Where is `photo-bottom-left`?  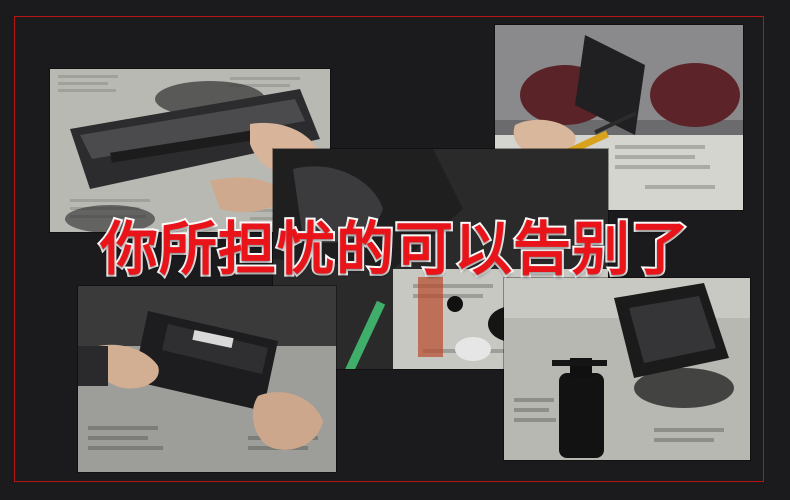 photo-bottom-left is located at coordinates (207, 379).